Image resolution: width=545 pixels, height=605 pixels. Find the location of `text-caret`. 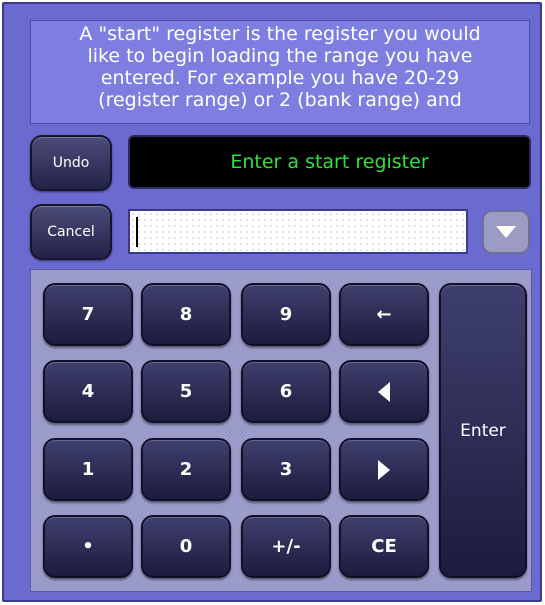

text-caret is located at coordinates (137, 232).